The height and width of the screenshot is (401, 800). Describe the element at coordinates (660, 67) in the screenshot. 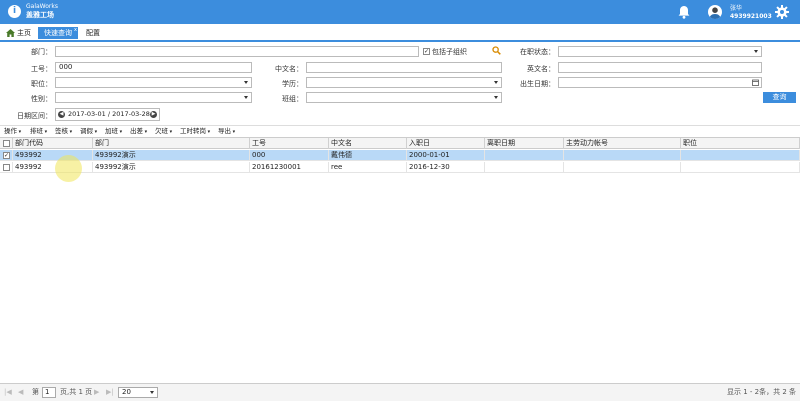

I see `en-name-input` at that location.